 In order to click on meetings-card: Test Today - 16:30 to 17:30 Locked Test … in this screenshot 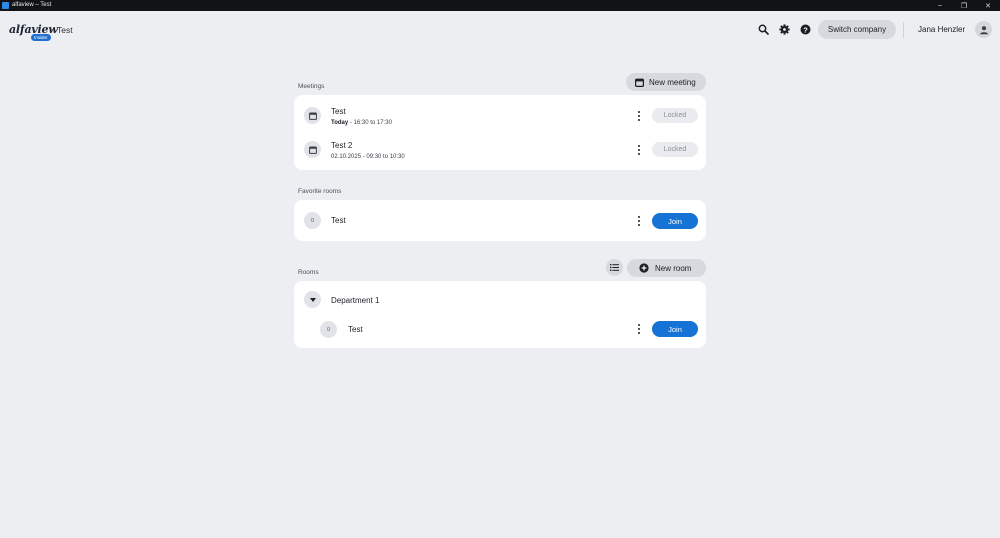, I will do `click(500, 132)`.